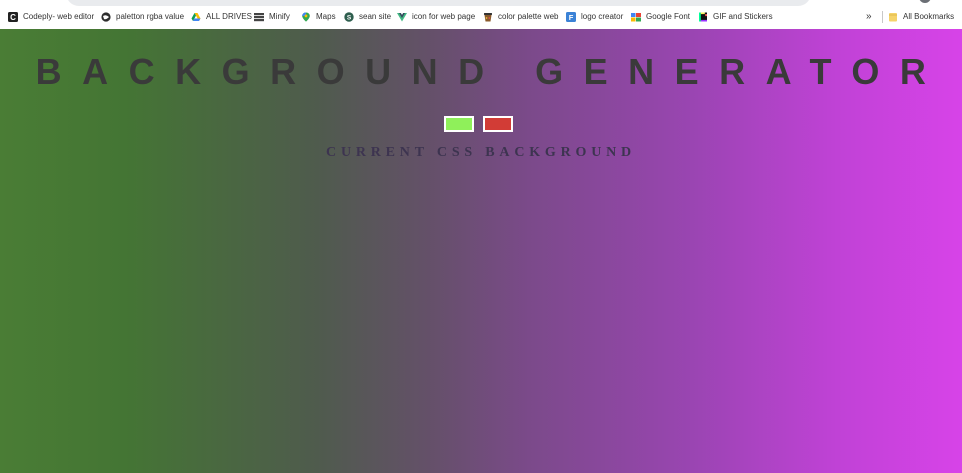 The height and width of the screenshot is (473, 962). I want to click on bookmark-minify: Minify, so click(272, 17).